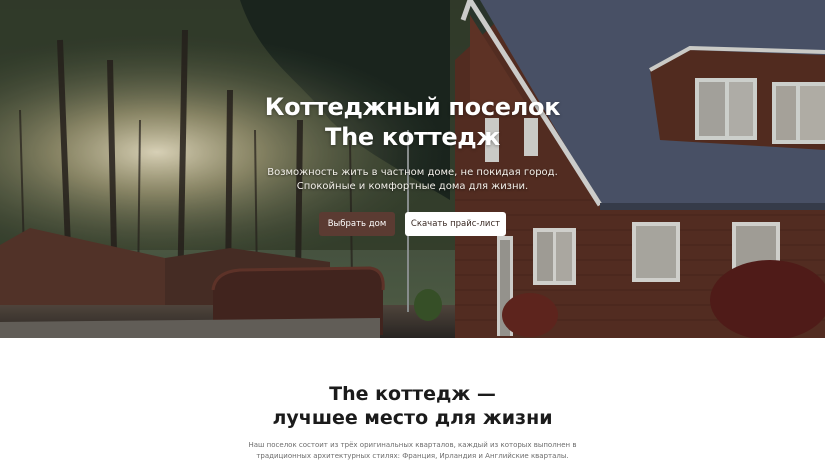  Describe the element at coordinates (412, 122) in the screenshot. I see `hero-title: Коттеджный поселок The коттедж` at that location.